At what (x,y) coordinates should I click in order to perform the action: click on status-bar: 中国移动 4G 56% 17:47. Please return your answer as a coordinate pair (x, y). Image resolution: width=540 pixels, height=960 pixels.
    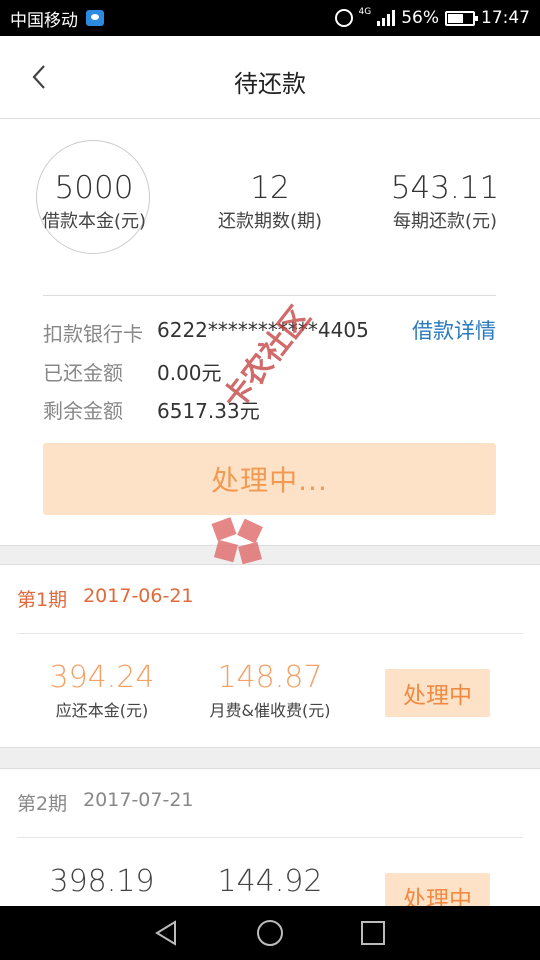
    Looking at the image, I should click on (270, 18).